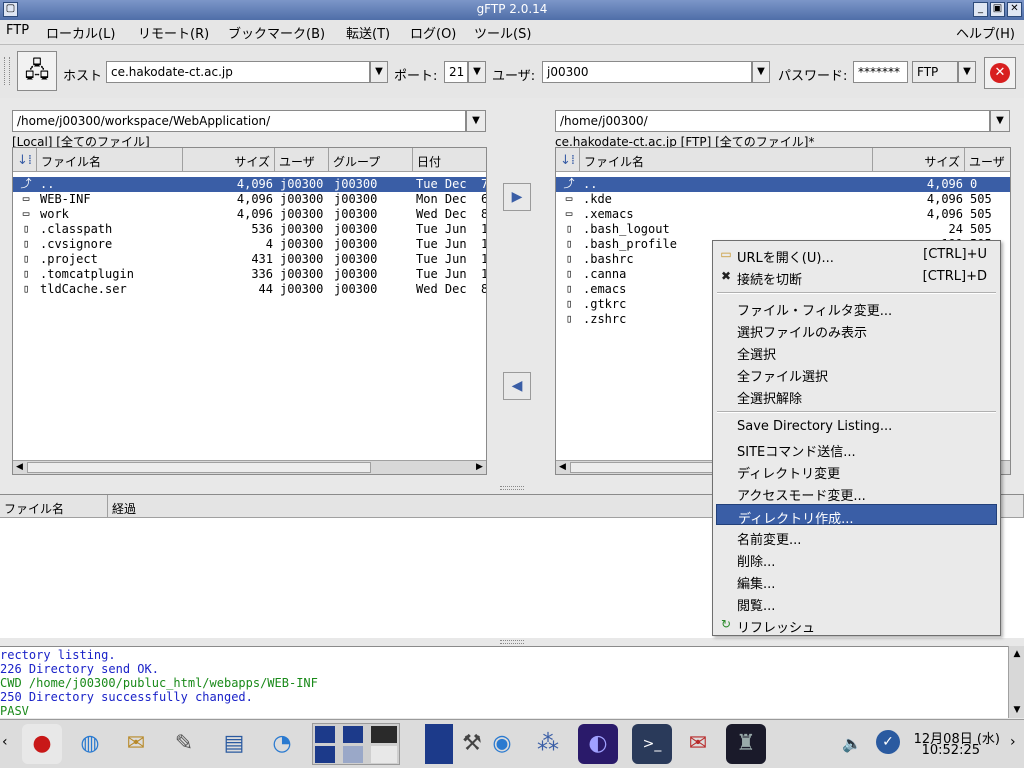 The image size is (1024, 768). What do you see at coordinates (783, 184) in the screenshot?
I see `remote-file-row: ⤴.. 4,096 0` at bounding box center [783, 184].